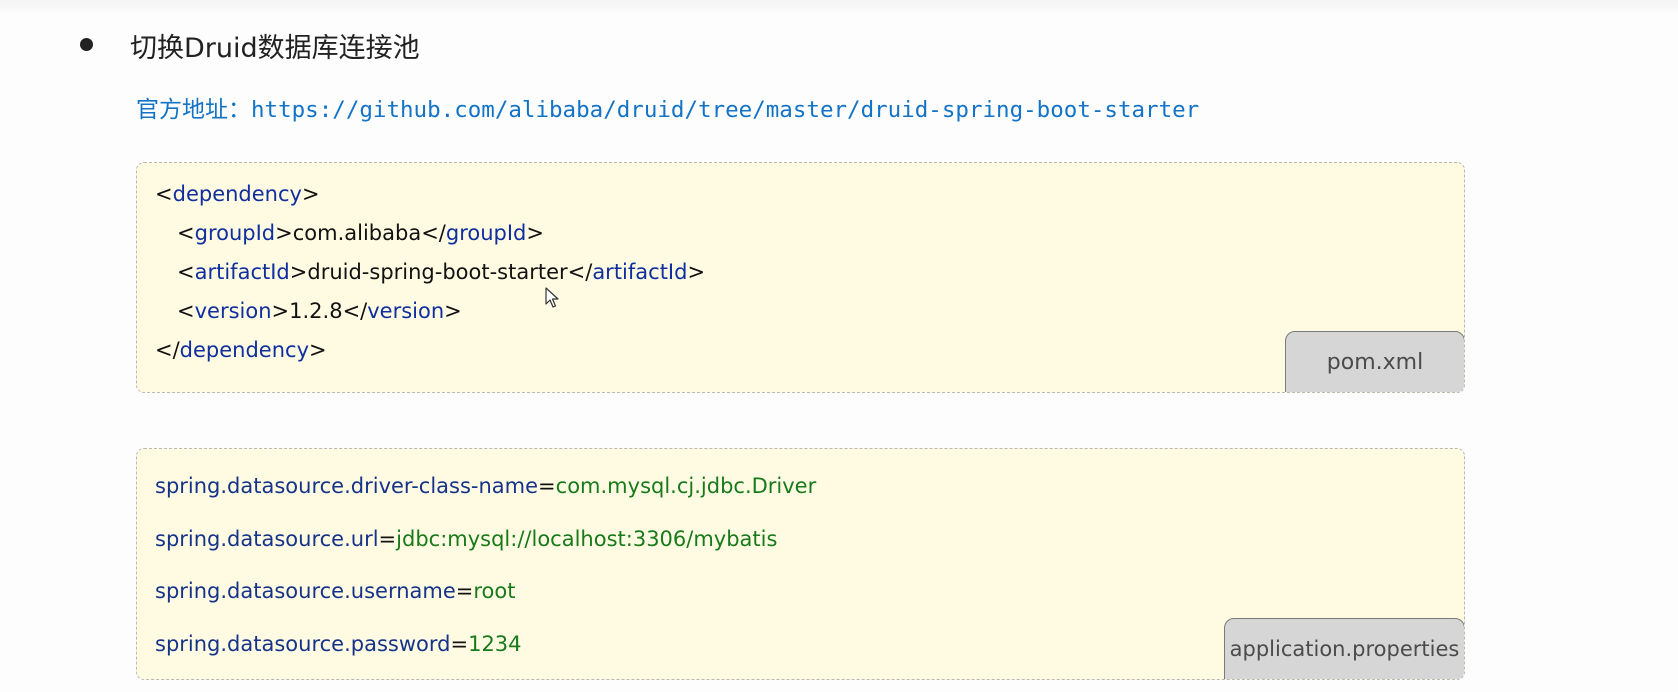 Image resolution: width=1678 pixels, height=692 pixels. I want to click on dependency-close-tag: dependency, so click(244, 350).